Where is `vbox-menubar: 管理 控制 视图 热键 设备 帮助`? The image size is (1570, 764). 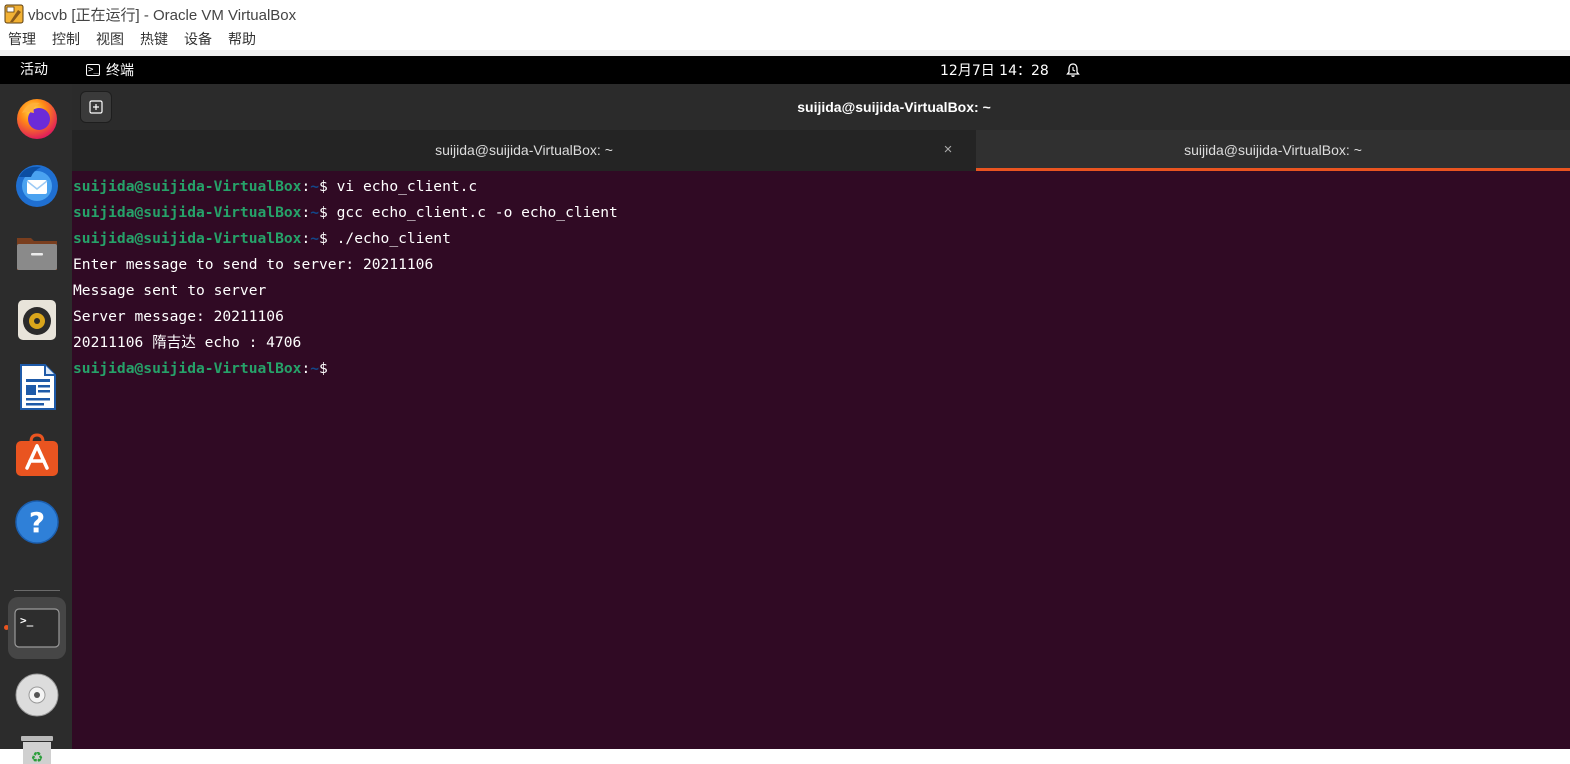
vbox-menubar: 管理 控制 视图 热键 设备 帮助 is located at coordinates (785, 42).